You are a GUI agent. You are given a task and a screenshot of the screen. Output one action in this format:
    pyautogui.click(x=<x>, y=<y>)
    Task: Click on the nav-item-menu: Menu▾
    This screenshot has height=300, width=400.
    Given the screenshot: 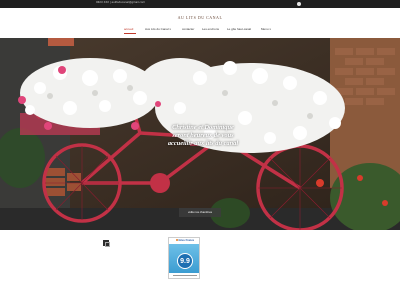 What is the action you would take?
    pyautogui.click(x=266, y=29)
    